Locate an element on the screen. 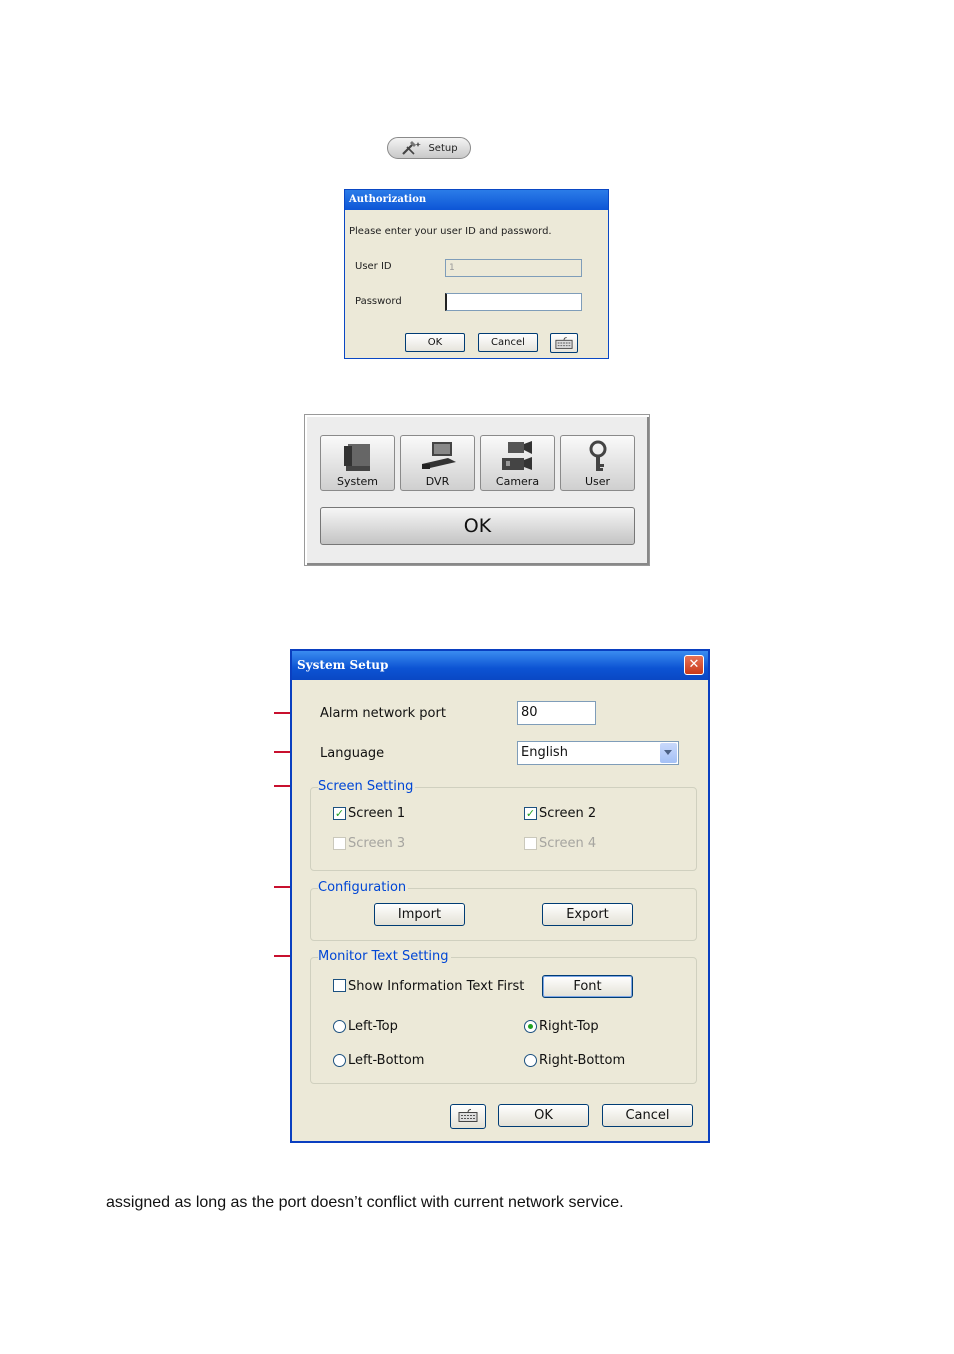 This screenshot has width=954, height=1354. dvr-icon is located at coordinates (438, 455).